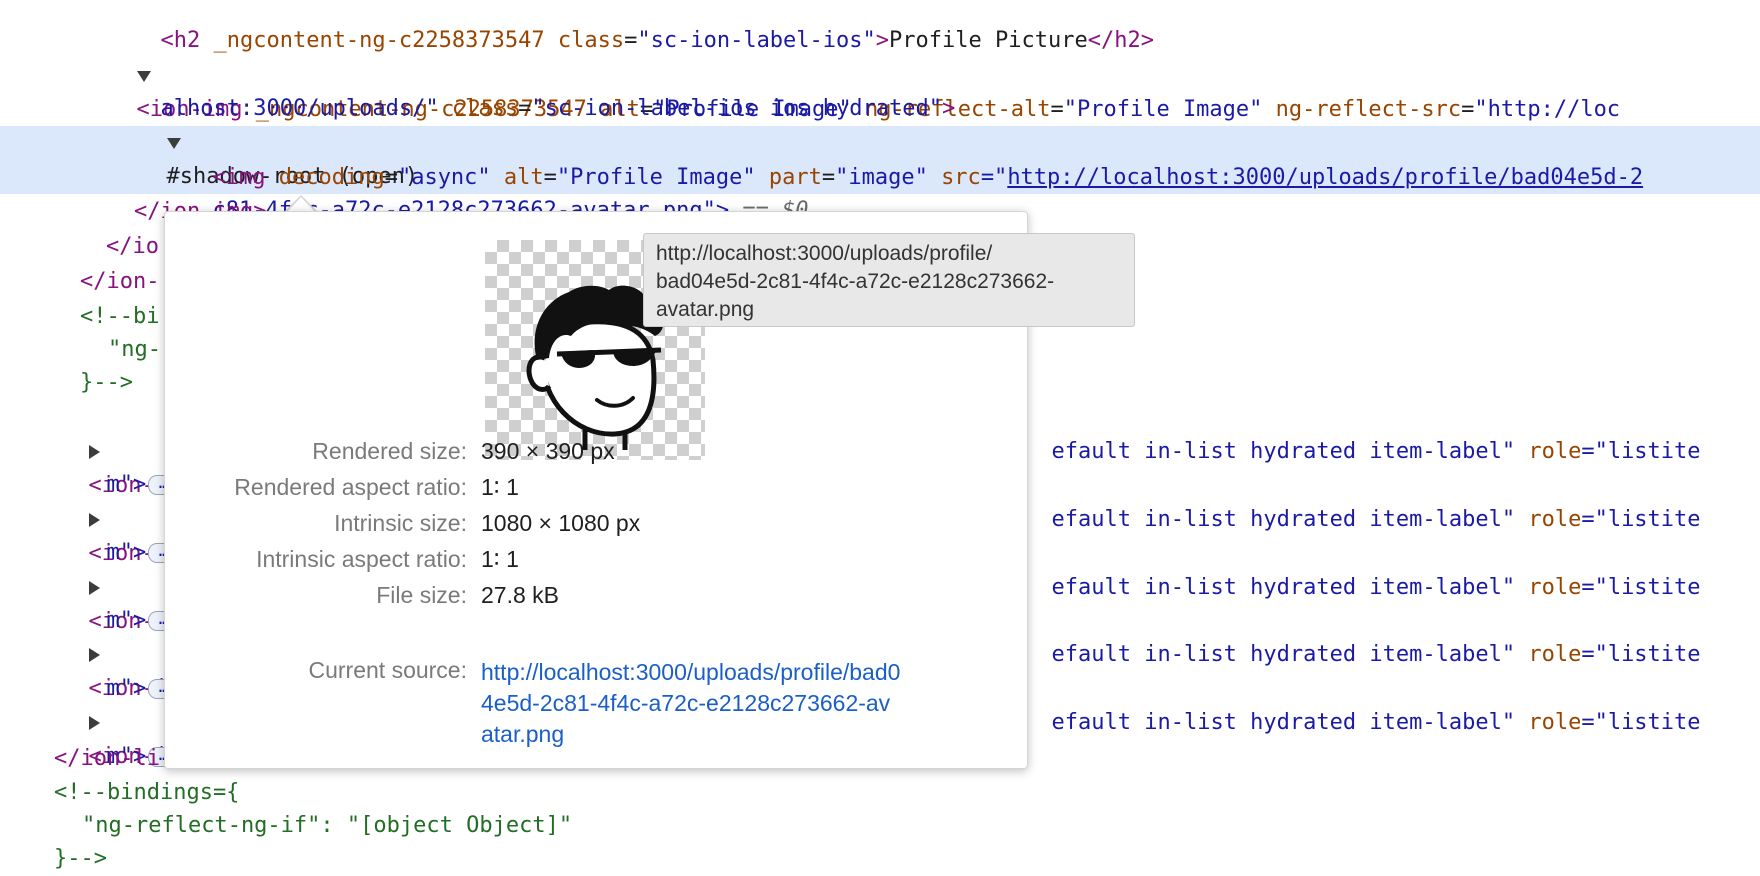 This screenshot has height=876, width=1760. What do you see at coordinates (824, 253) in the screenshot?
I see `tooltip-line: http://localhost:3000/uploads/profile/` at bounding box center [824, 253].